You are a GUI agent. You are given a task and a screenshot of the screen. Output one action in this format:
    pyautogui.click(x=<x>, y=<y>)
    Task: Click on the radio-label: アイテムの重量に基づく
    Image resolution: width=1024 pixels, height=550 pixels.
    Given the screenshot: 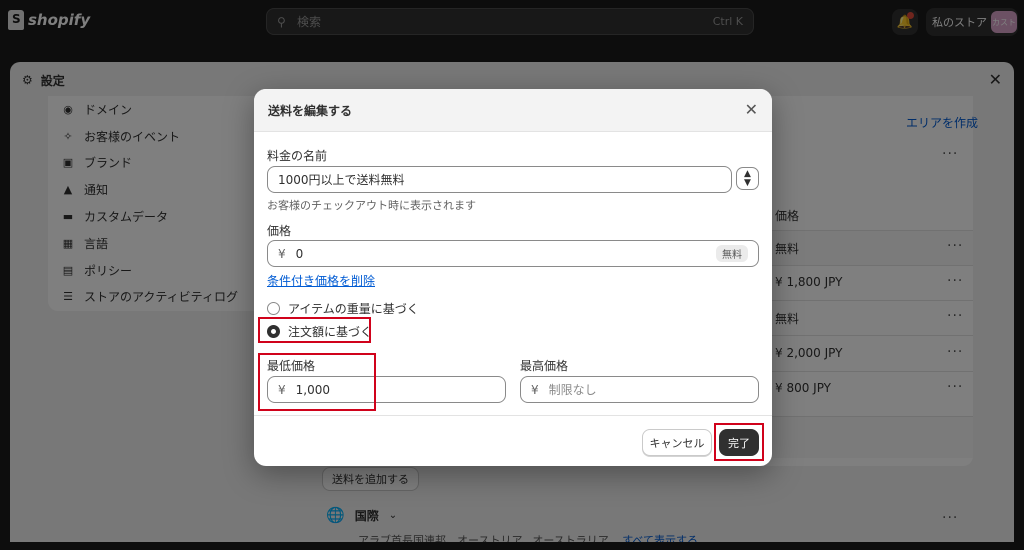 What is the action you would take?
    pyautogui.click(x=353, y=309)
    